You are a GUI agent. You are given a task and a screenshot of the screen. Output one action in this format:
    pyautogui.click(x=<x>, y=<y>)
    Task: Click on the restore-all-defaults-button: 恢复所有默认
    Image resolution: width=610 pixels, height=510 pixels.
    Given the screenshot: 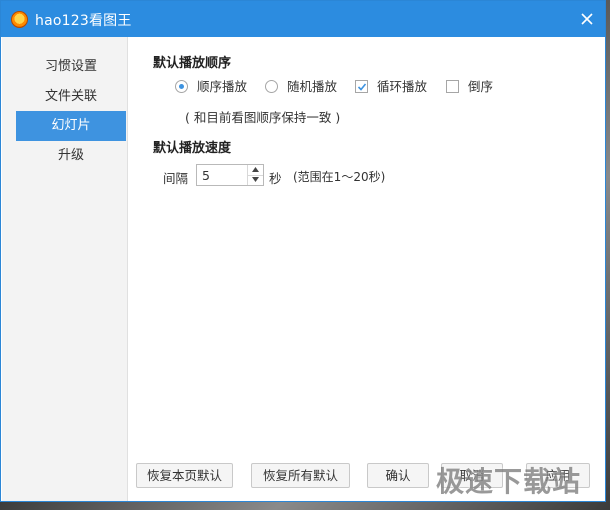 What is the action you would take?
    pyautogui.click(x=300, y=475)
    